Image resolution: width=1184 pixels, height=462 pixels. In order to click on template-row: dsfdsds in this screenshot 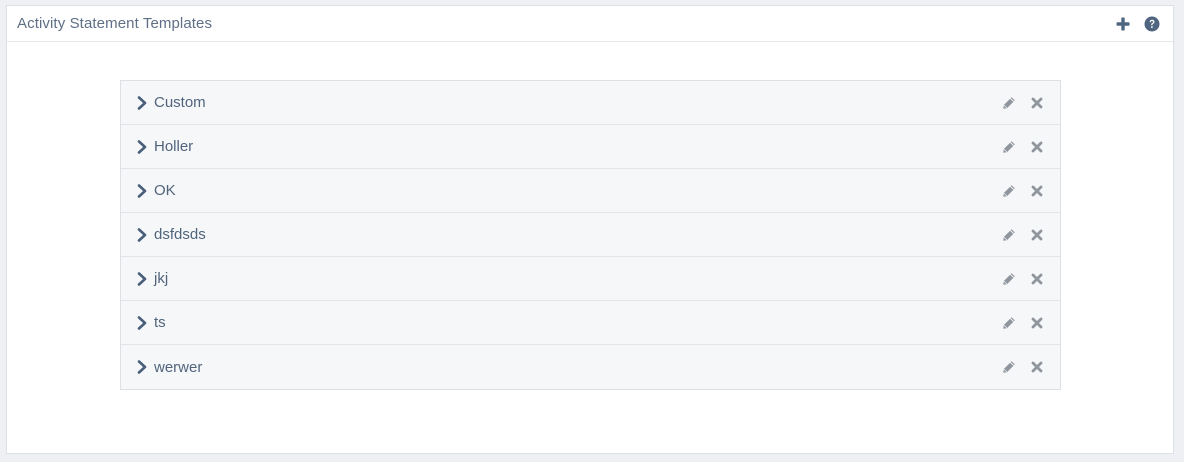, I will do `click(590, 235)`.